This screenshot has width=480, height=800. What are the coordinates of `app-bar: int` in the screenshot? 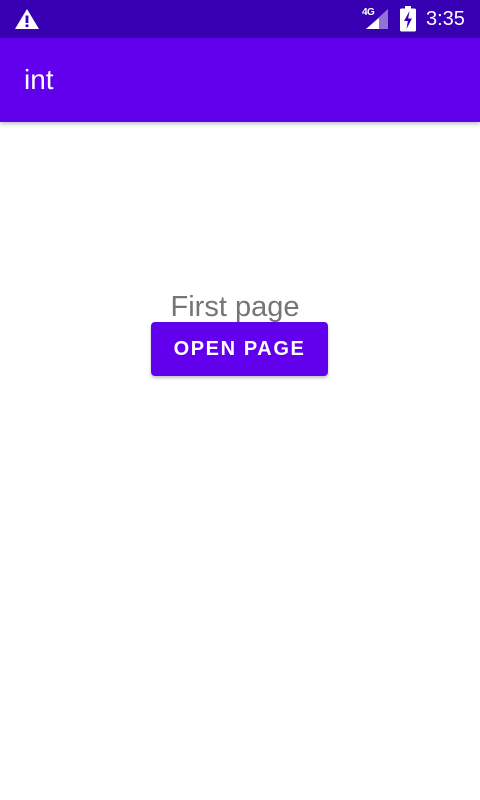 It's located at (240, 80).